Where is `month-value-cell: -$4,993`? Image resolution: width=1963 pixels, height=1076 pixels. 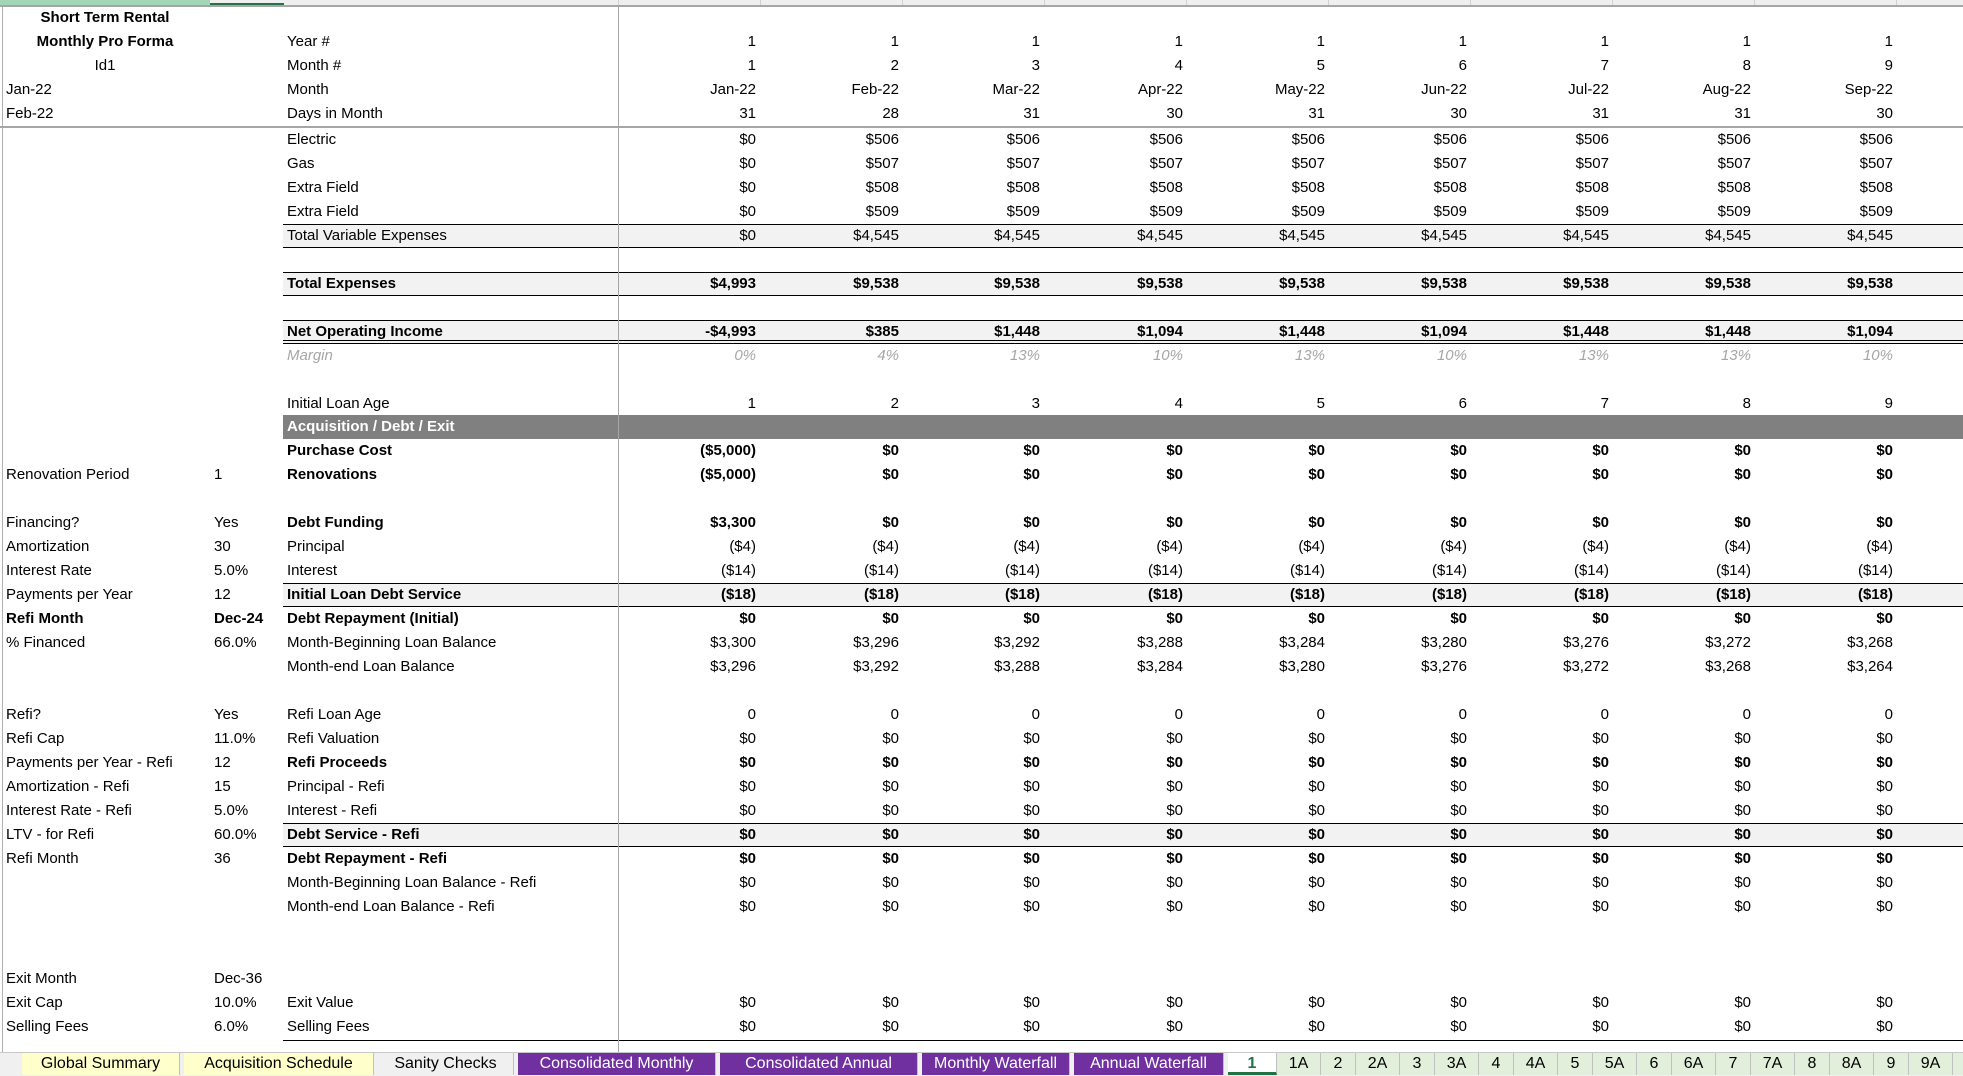 month-value-cell: -$4,993 is located at coordinates (698, 332).